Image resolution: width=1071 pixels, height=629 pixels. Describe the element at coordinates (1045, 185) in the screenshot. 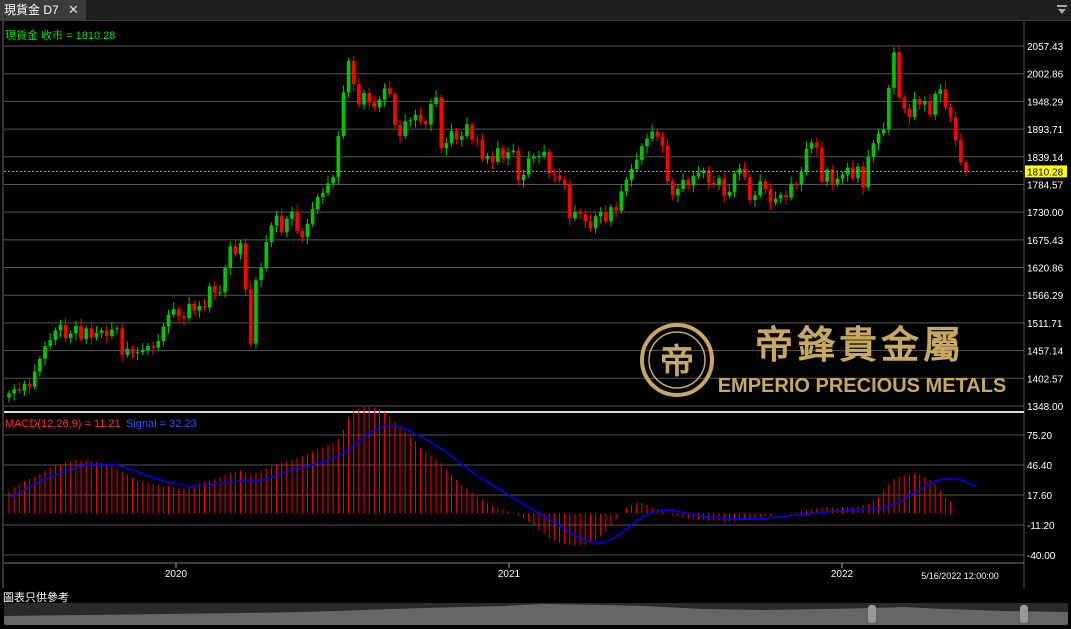

I see `price-tick-label: 1784.57` at that location.